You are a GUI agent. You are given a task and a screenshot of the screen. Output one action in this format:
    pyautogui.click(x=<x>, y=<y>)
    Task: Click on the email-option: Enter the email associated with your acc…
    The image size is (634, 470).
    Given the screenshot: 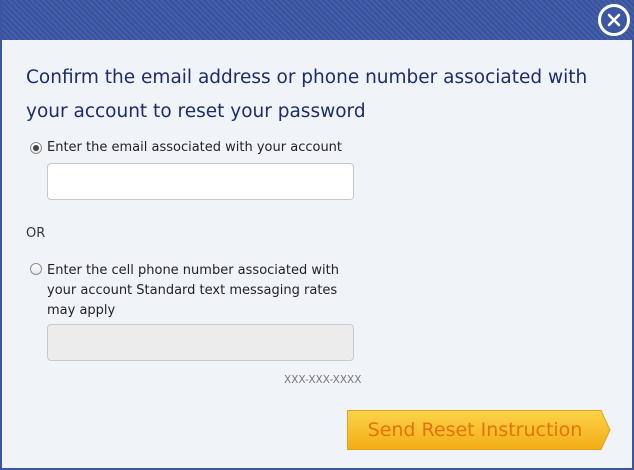 What is the action you would take?
    pyautogui.click(x=186, y=149)
    